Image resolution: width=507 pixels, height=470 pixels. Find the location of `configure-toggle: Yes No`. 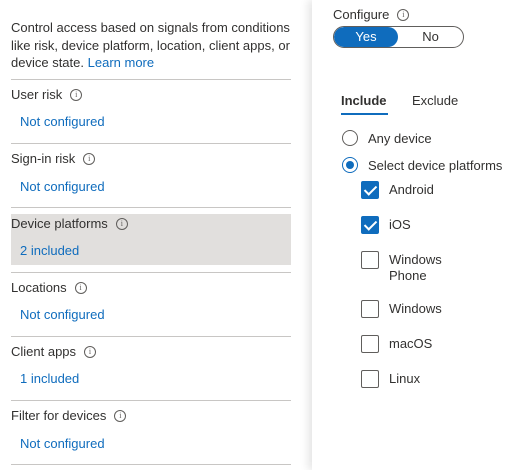

configure-toggle: Yes No is located at coordinates (398, 37).